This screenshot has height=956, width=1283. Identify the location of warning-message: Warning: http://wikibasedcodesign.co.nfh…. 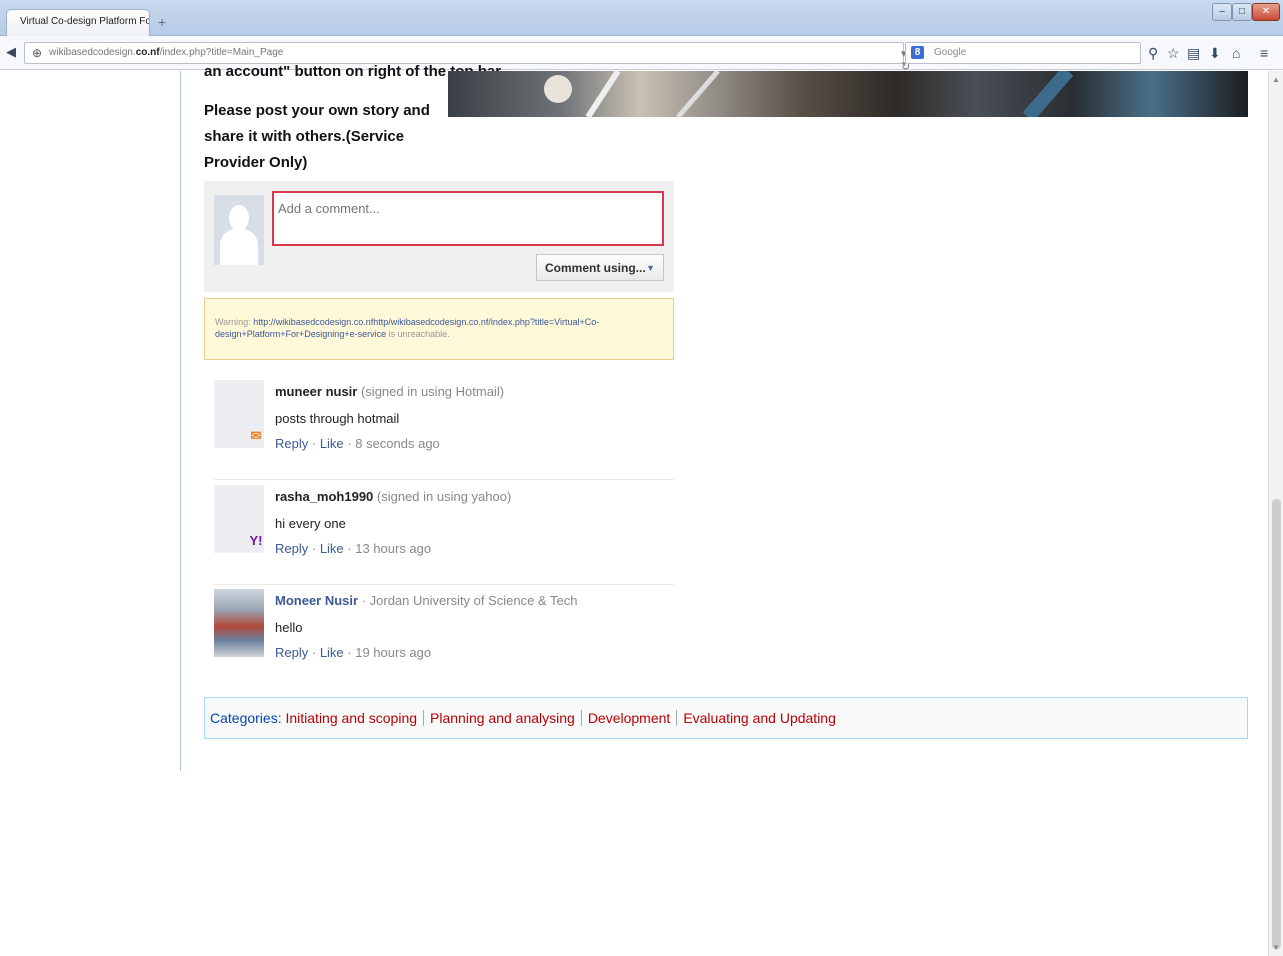
(439, 329).